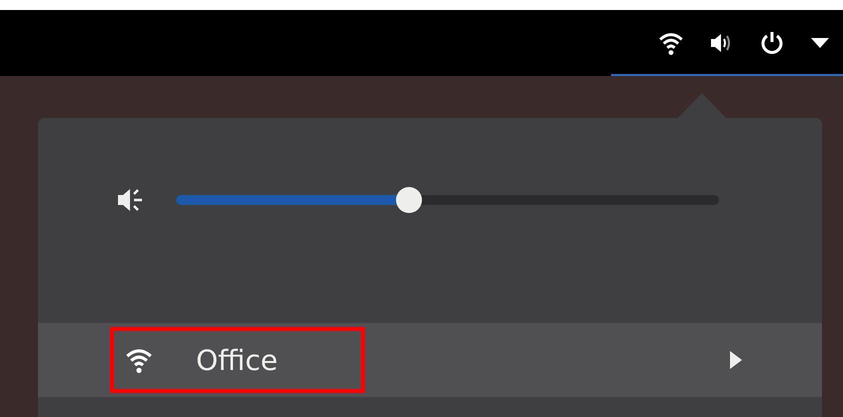 The height and width of the screenshot is (417, 843). I want to click on network-label: Office, so click(237, 360).